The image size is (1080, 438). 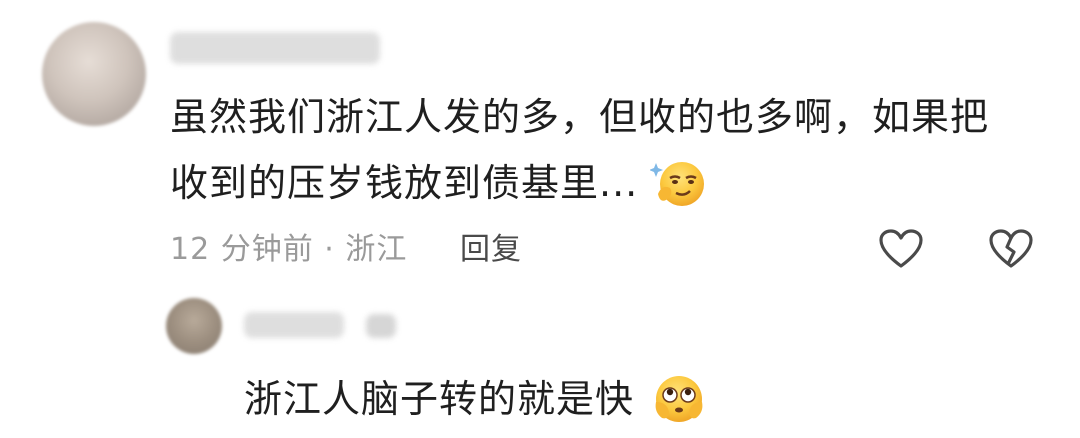 I want to click on comment-meta: 12 分钟前 · 浙江, so click(x=288, y=250).